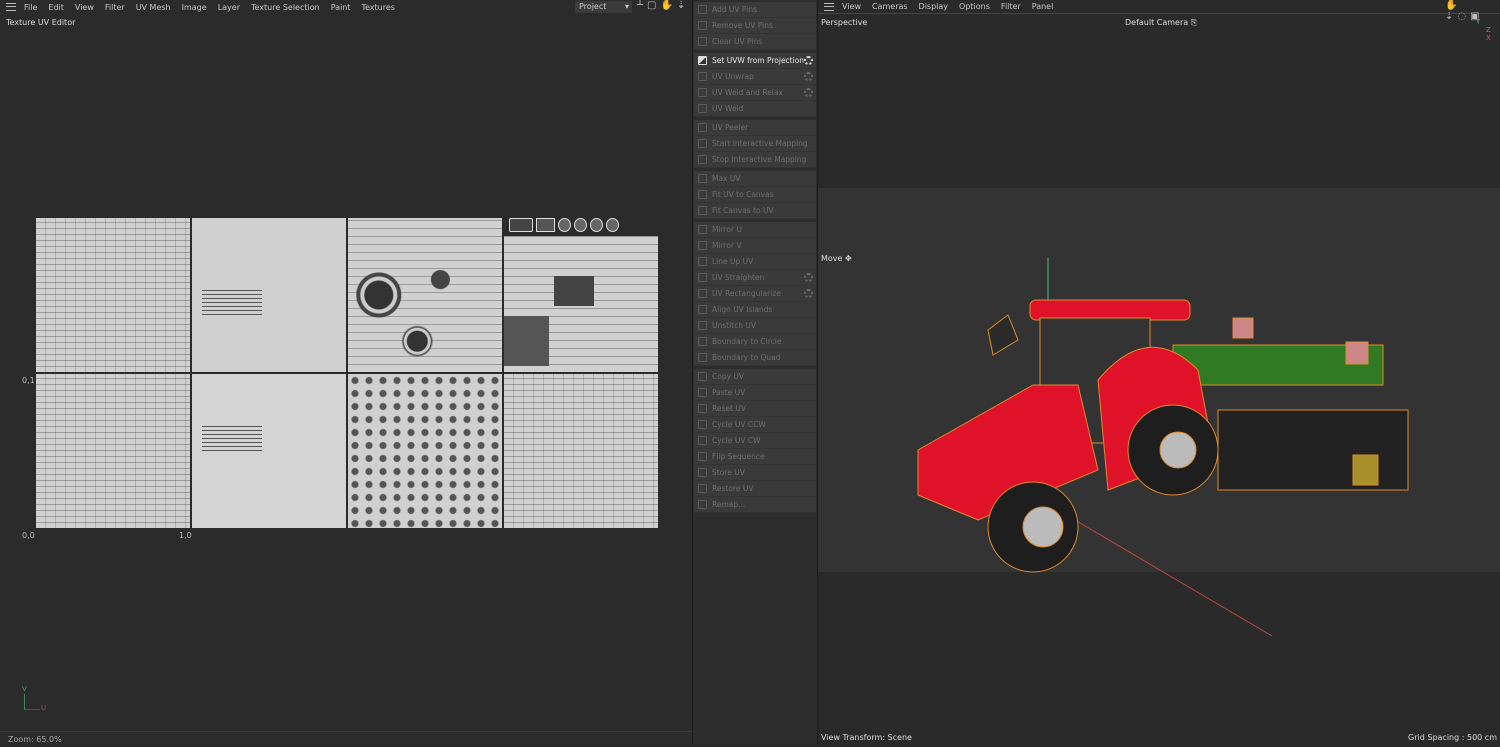  What do you see at coordinates (755, 211) in the screenshot?
I see `command-fit-canvas-to-uv: Fit Canvas to UV` at bounding box center [755, 211].